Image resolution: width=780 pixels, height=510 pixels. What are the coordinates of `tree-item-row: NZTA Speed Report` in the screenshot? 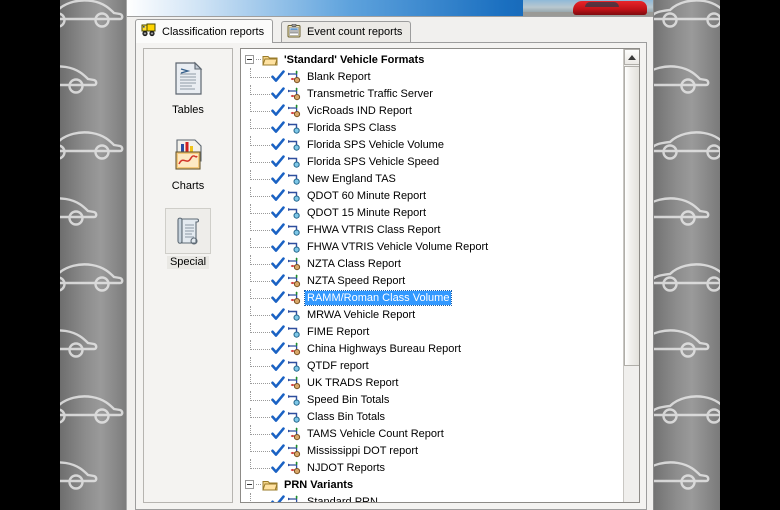 It's located at (432, 280).